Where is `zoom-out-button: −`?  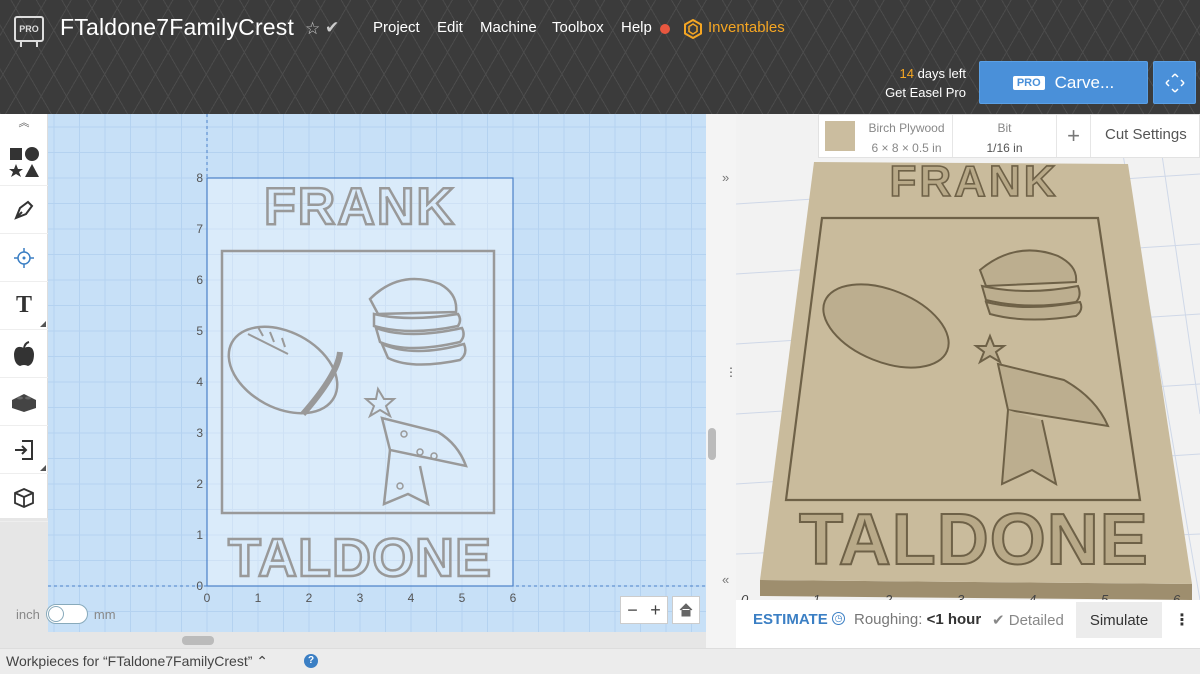
zoom-out-button: − is located at coordinates (632, 610).